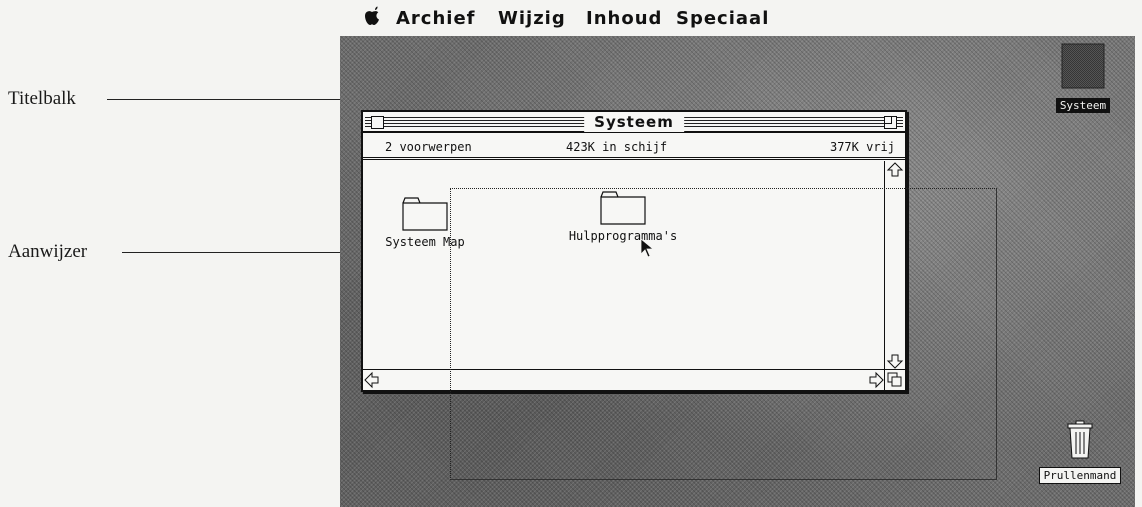 This screenshot has width=1142, height=507. What do you see at coordinates (42, 98) in the screenshot?
I see `callout-title-bar-label: Titelbalk` at bounding box center [42, 98].